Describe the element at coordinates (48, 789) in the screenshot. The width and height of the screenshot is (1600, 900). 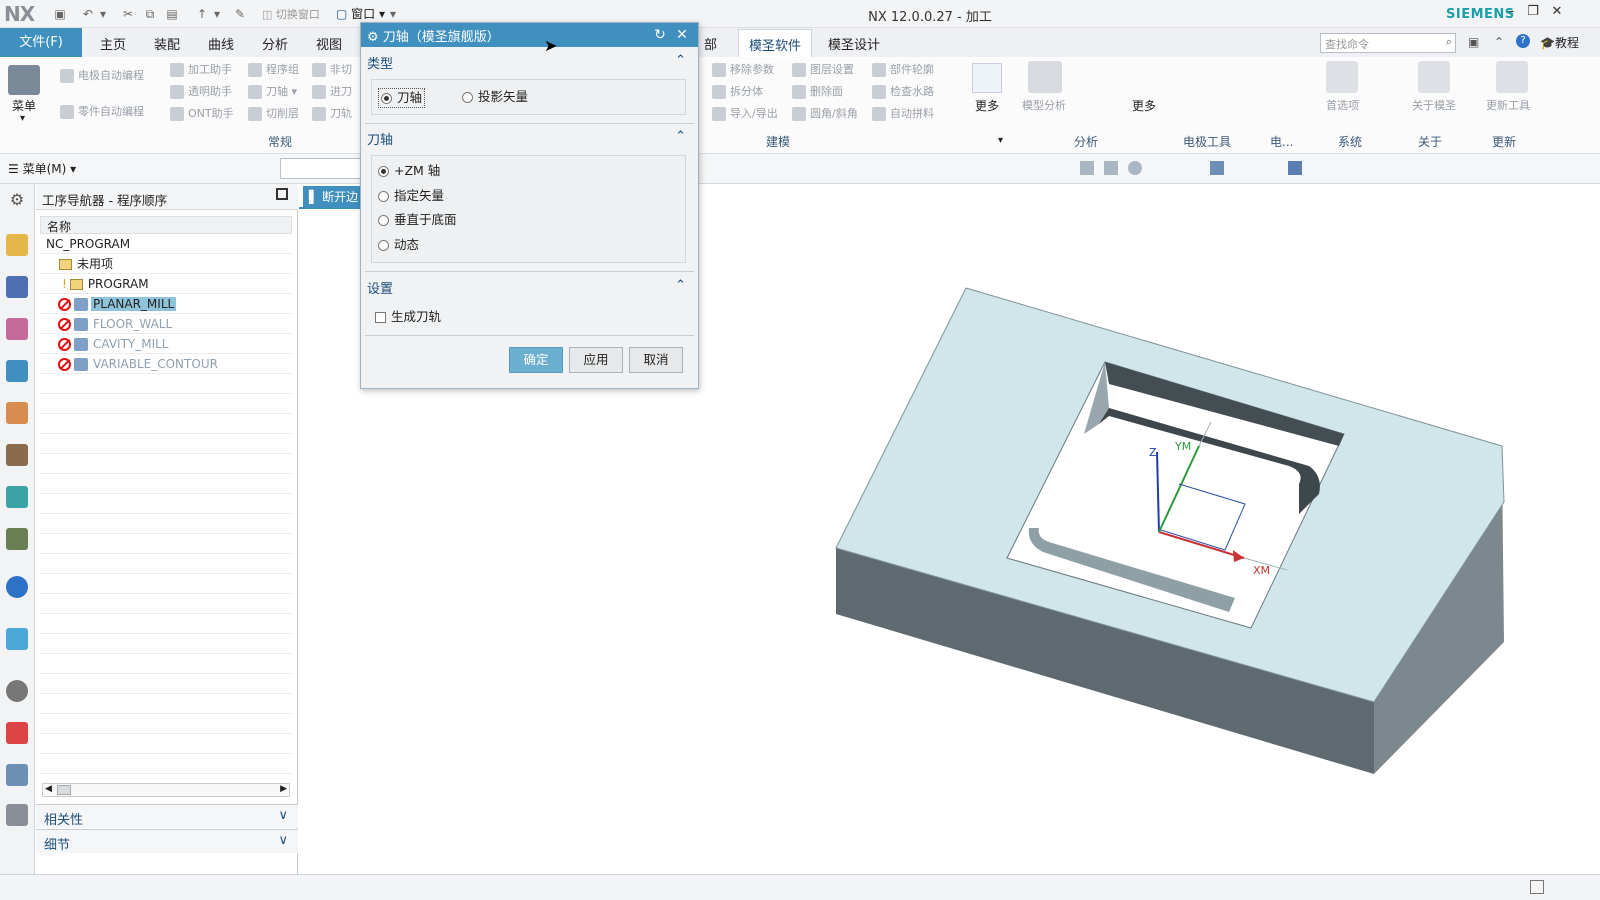
I see `scroll-left-icon: ◀` at that location.